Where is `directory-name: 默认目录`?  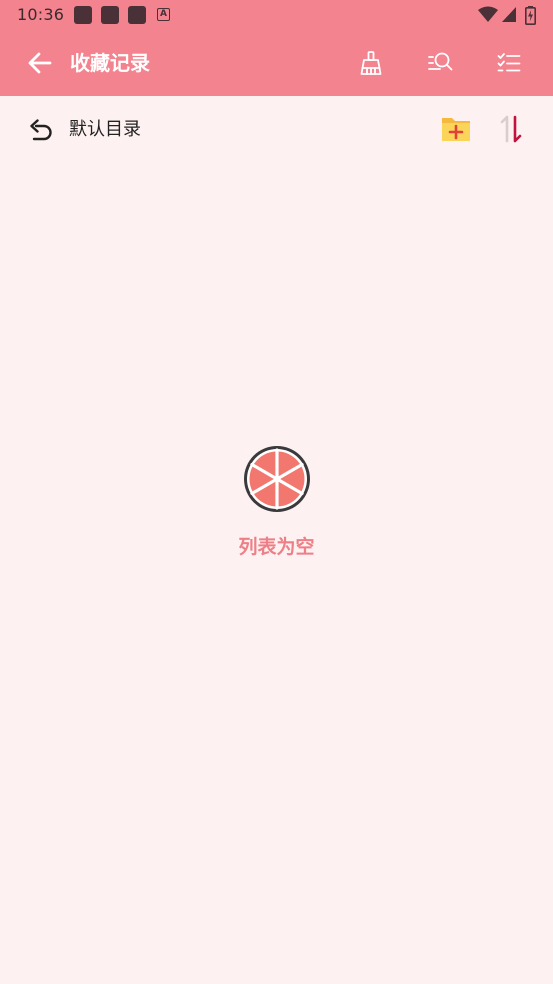 directory-name: 默认目录 is located at coordinates (105, 130).